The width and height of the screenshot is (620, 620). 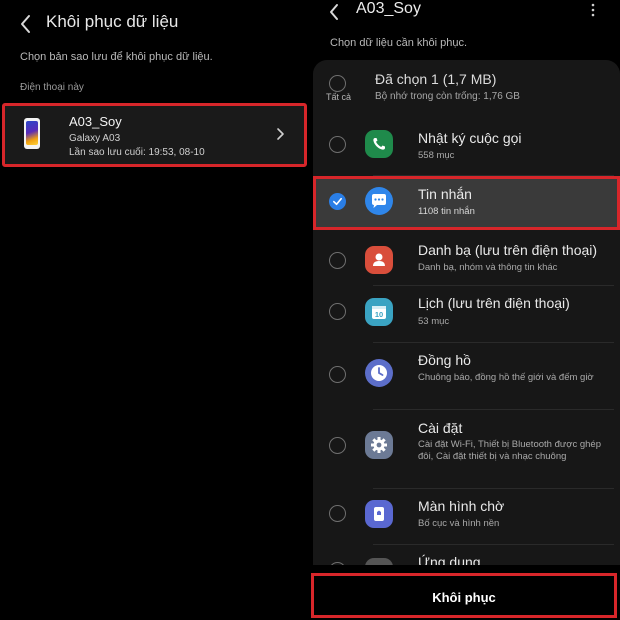 What do you see at coordinates (436, 155) in the screenshot?
I see `item-desc: 558 mục` at bounding box center [436, 155].